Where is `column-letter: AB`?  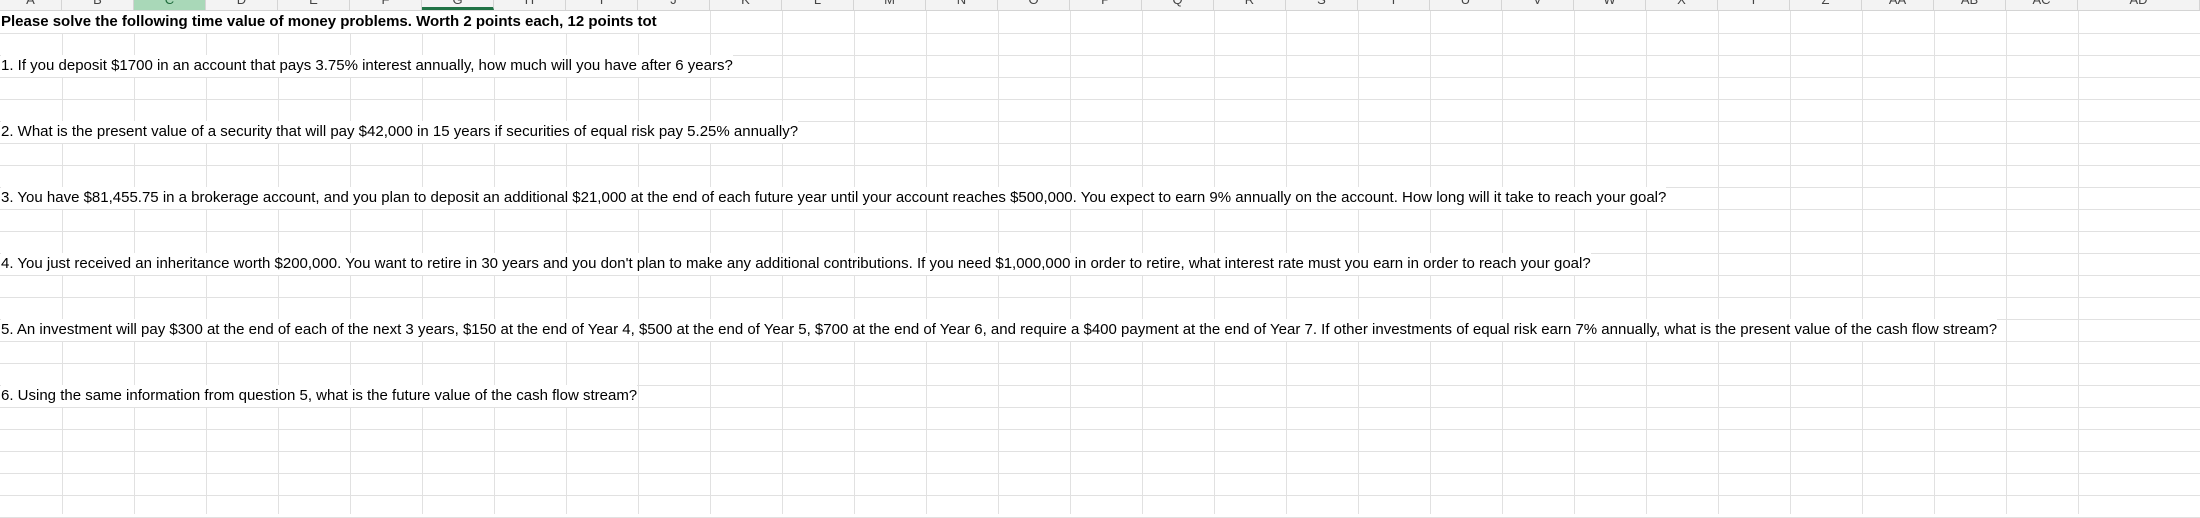 column-letter: AB is located at coordinates (1969, 3).